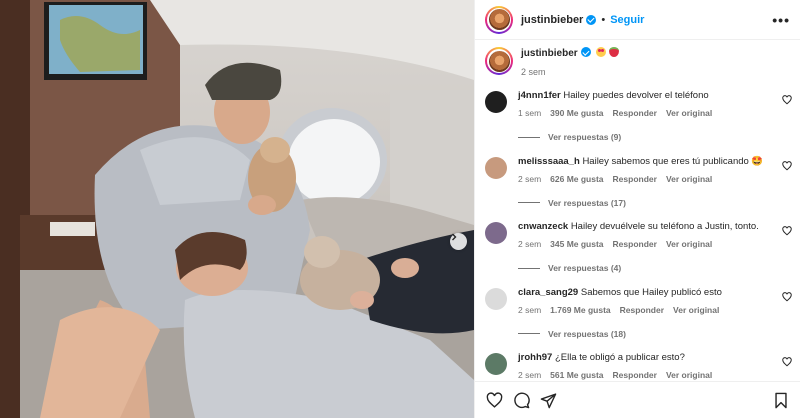 The image size is (800, 418). I want to click on post-header: justinbieber • Seguir •••, so click(637, 20).